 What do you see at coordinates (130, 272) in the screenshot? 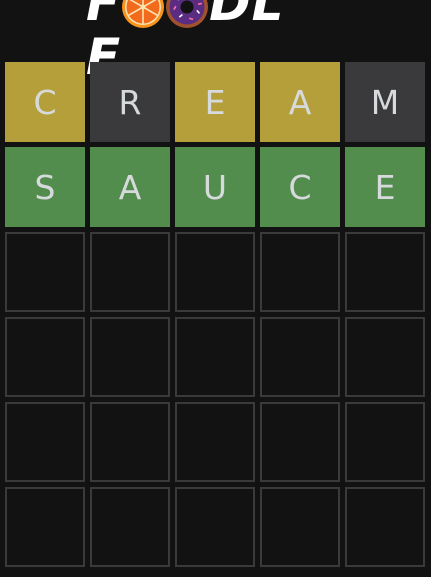
I see `tile-r3-c2` at bounding box center [130, 272].